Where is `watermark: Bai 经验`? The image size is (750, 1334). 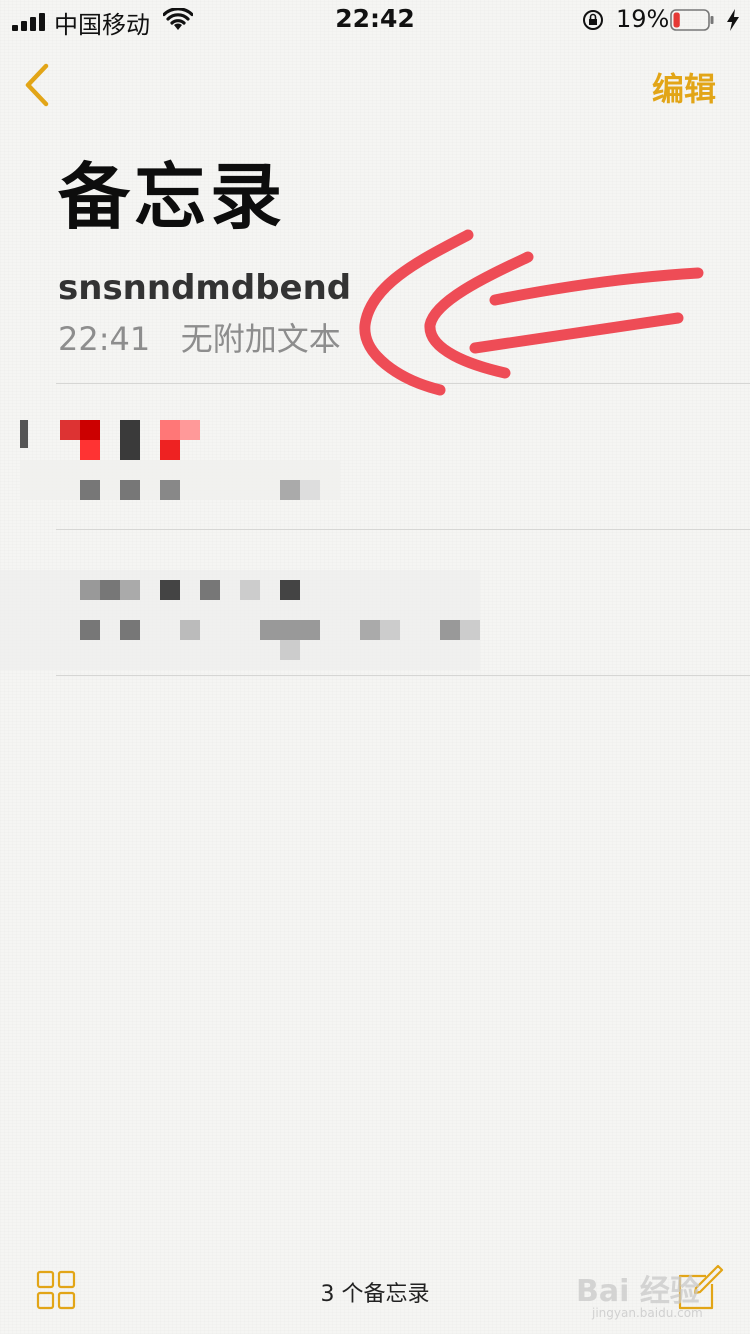 watermark: Bai 经验 is located at coordinates (638, 1291).